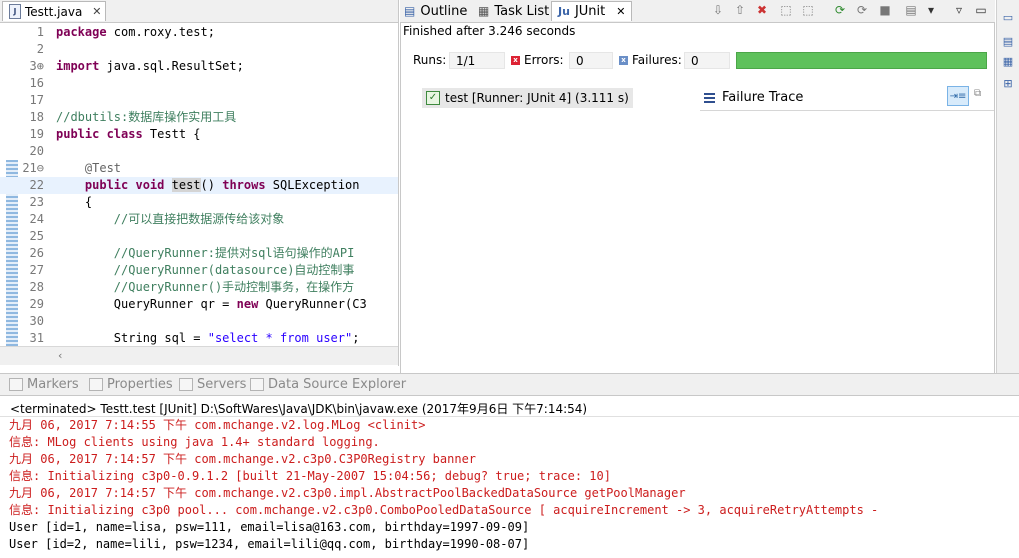 This screenshot has height=558, width=1019. What do you see at coordinates (707, 60) in the screenshot?
I see `failures-value: 0` at bounding box center [707, 60].